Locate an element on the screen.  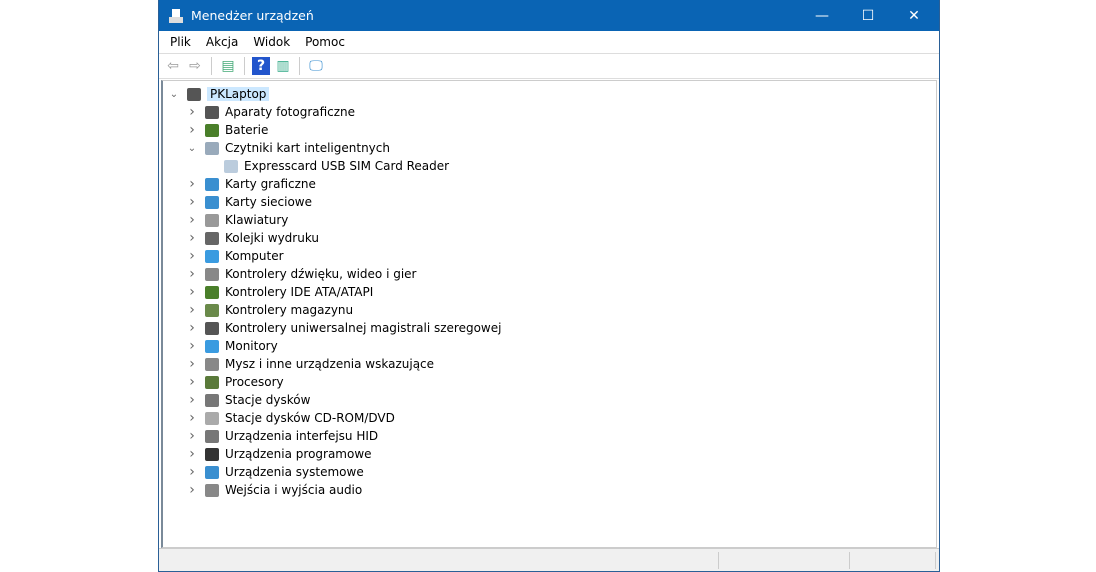
maximize-button: ☐ is located at coordinates (868, 15).